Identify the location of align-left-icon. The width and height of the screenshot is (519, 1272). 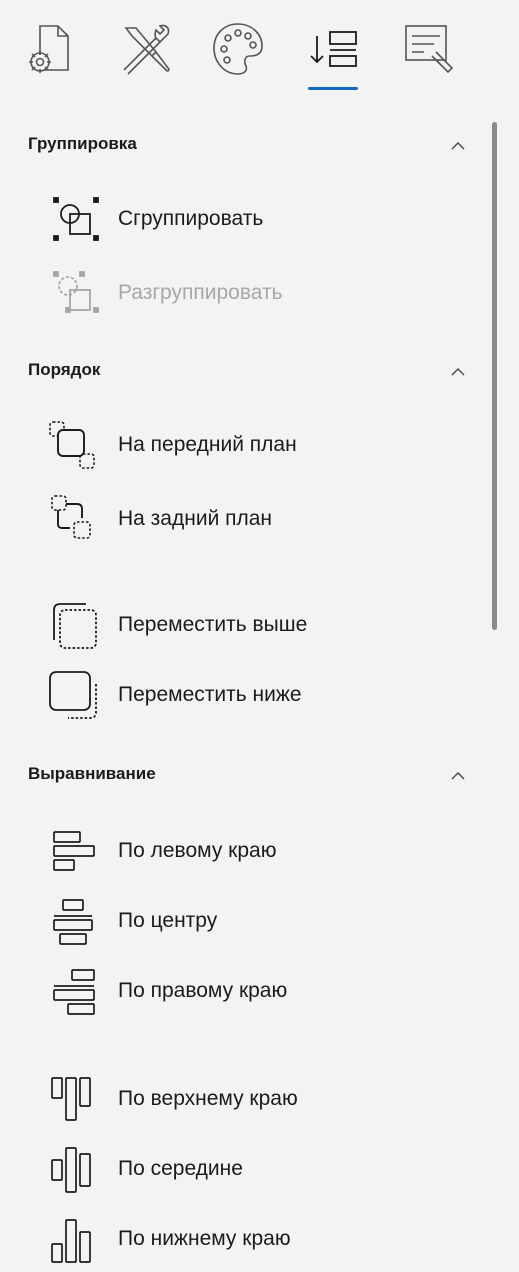
(73, 852).